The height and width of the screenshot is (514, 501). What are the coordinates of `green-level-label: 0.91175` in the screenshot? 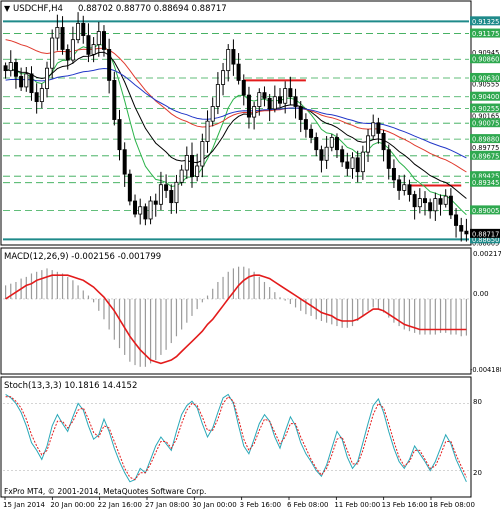 It's located at (485, 34).